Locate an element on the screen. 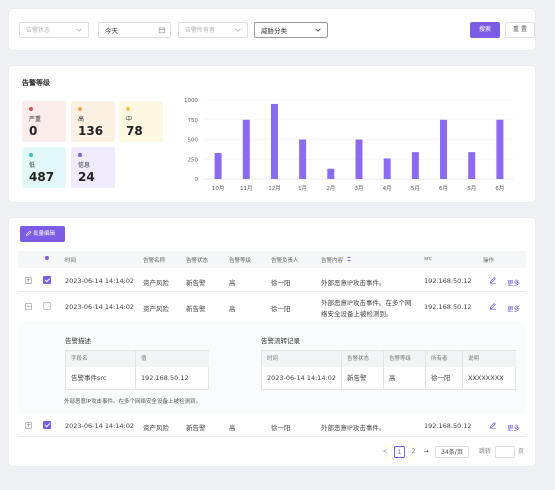  batch-edit-button: 批量编辑 is located at coordinates (42, 234).